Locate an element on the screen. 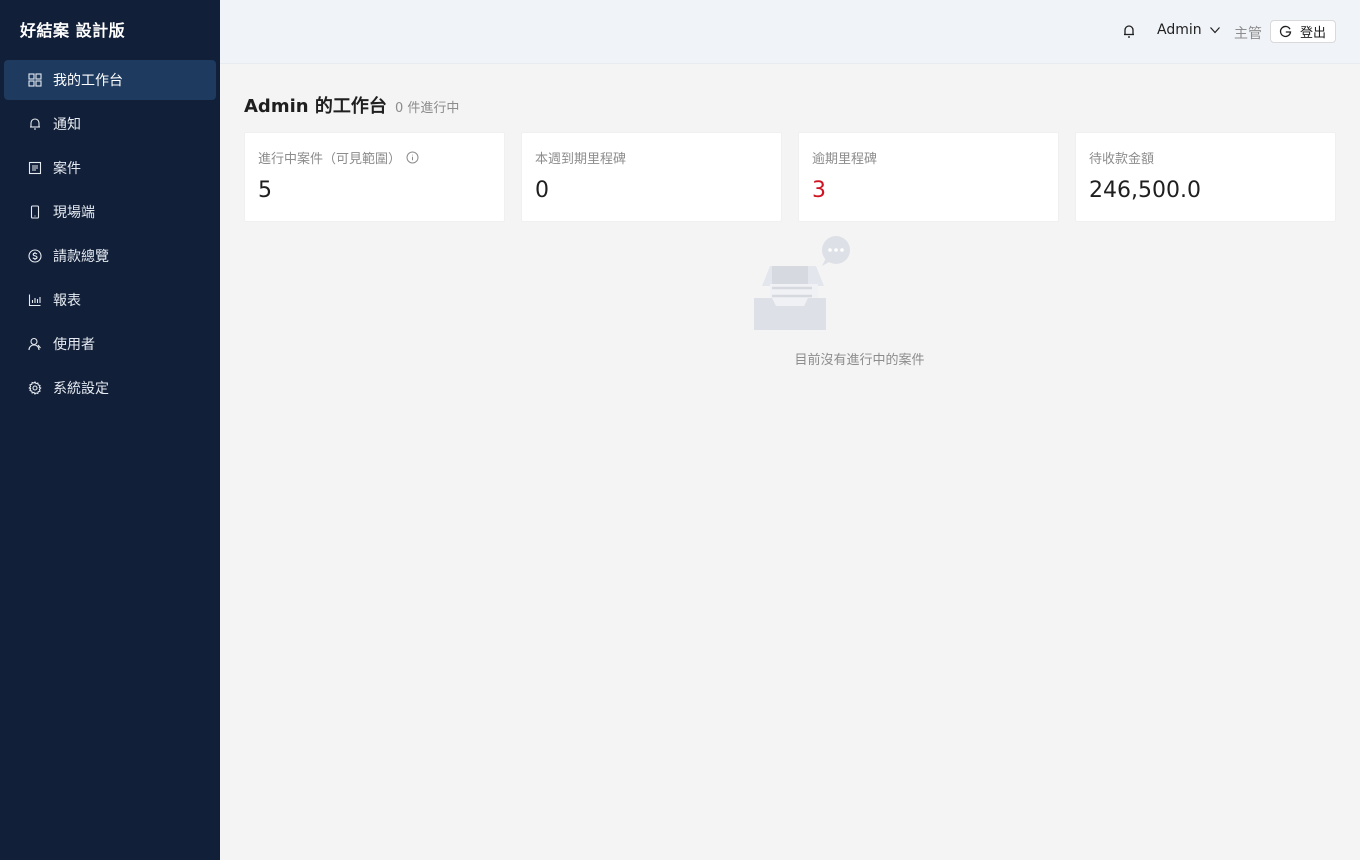 Image resolution: width=1360 pixels, height=860 pixels. empty-inbox-icon is located at coordinates (802, 286).